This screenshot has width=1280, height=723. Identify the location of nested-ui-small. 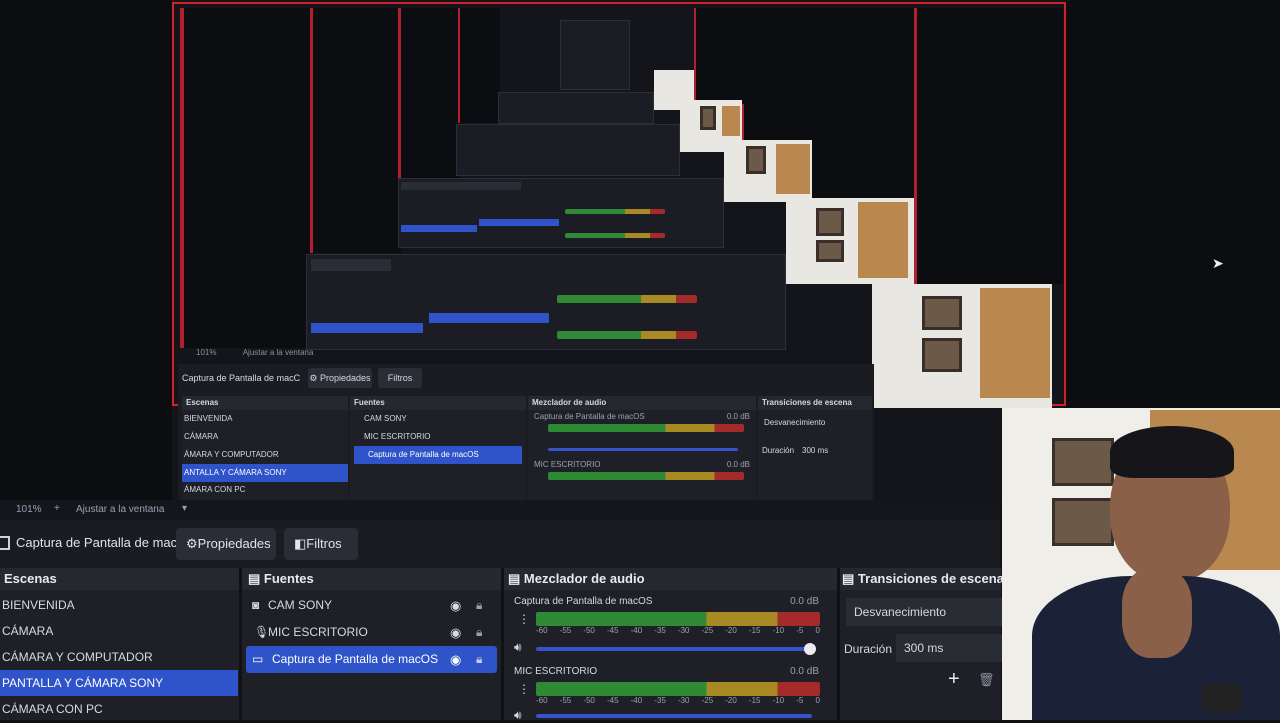
(568, 150).